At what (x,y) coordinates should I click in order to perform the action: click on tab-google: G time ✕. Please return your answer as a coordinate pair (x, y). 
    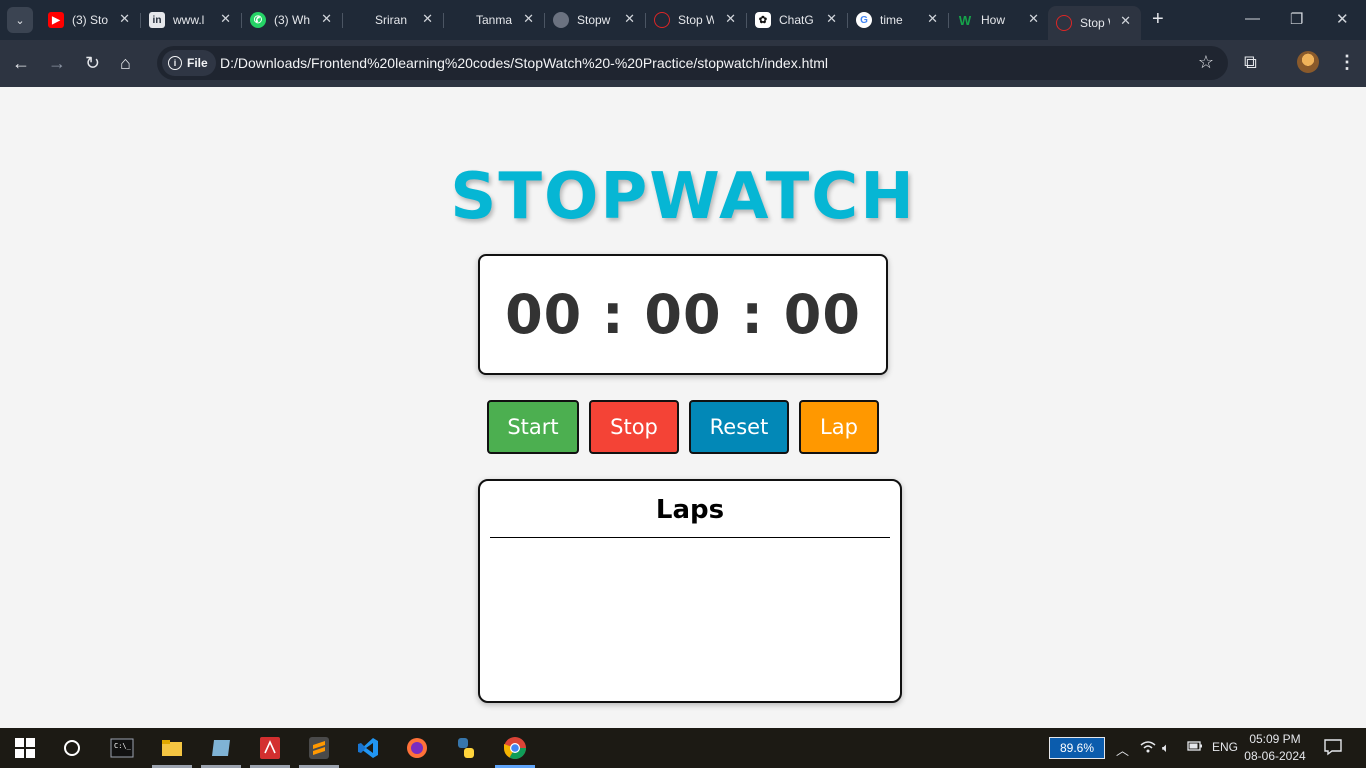
    Looking at the image, I should click on (898, 20).